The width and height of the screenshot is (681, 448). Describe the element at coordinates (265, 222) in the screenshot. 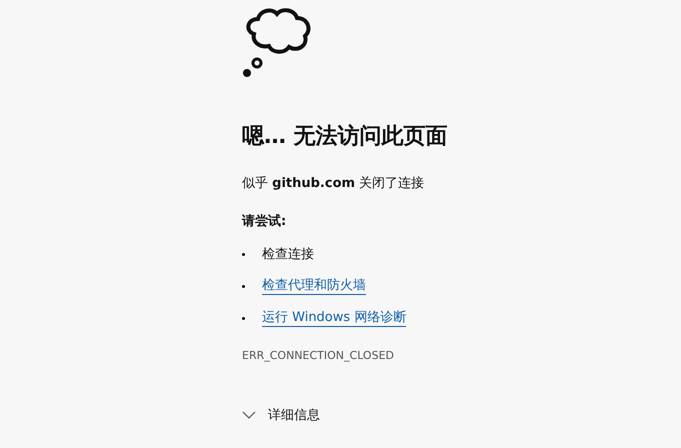

I see `suggestions-heading: 请尝试:` at that location.